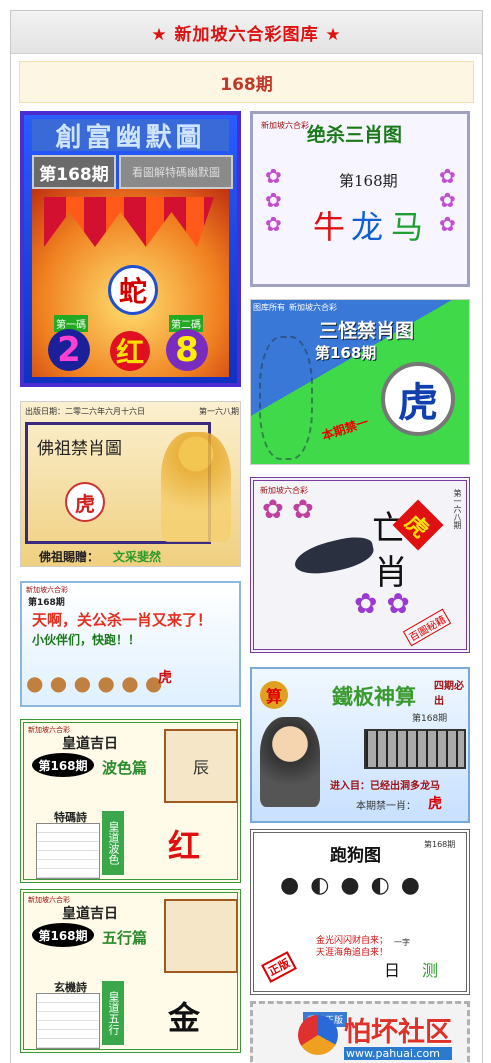 The width and height of the screenshot is (491, 1063). Describe the element at coordinates (457, 509) in the screenshot. I see `card-wangxiao-side: 第一六八期` at that location.